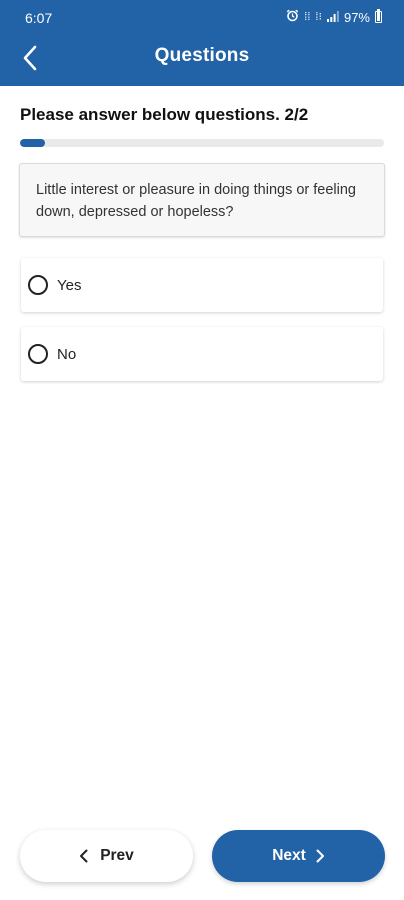  Describe the element at coordinates (164, 114) in the screenshot. I see `question-instruction: Please answer below questions. 2/2` at that location.